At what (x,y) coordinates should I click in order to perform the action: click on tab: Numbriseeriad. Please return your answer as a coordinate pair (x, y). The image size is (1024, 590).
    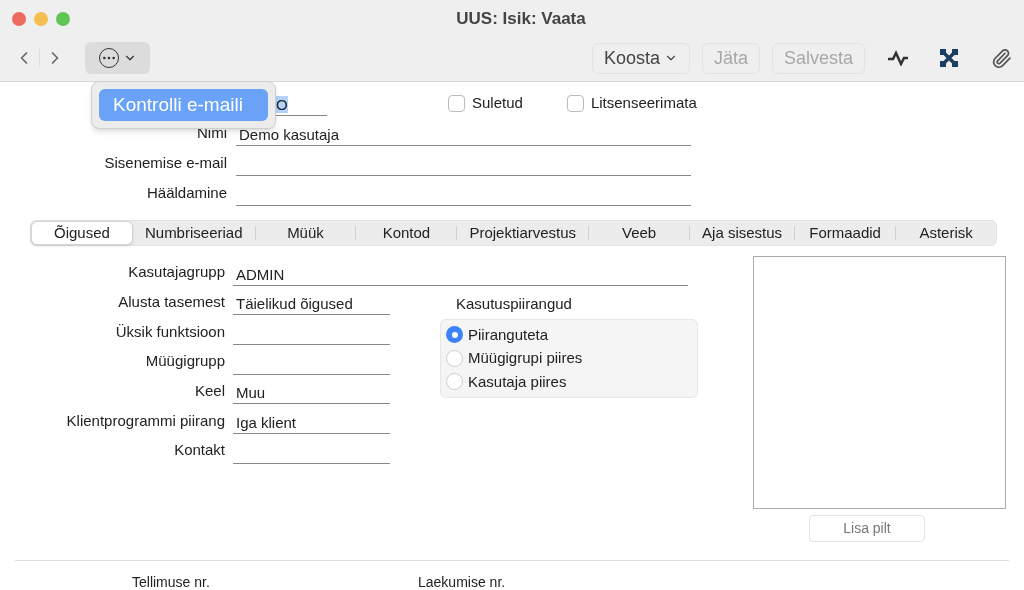
    Looking at the image, I should click on (193, 233).